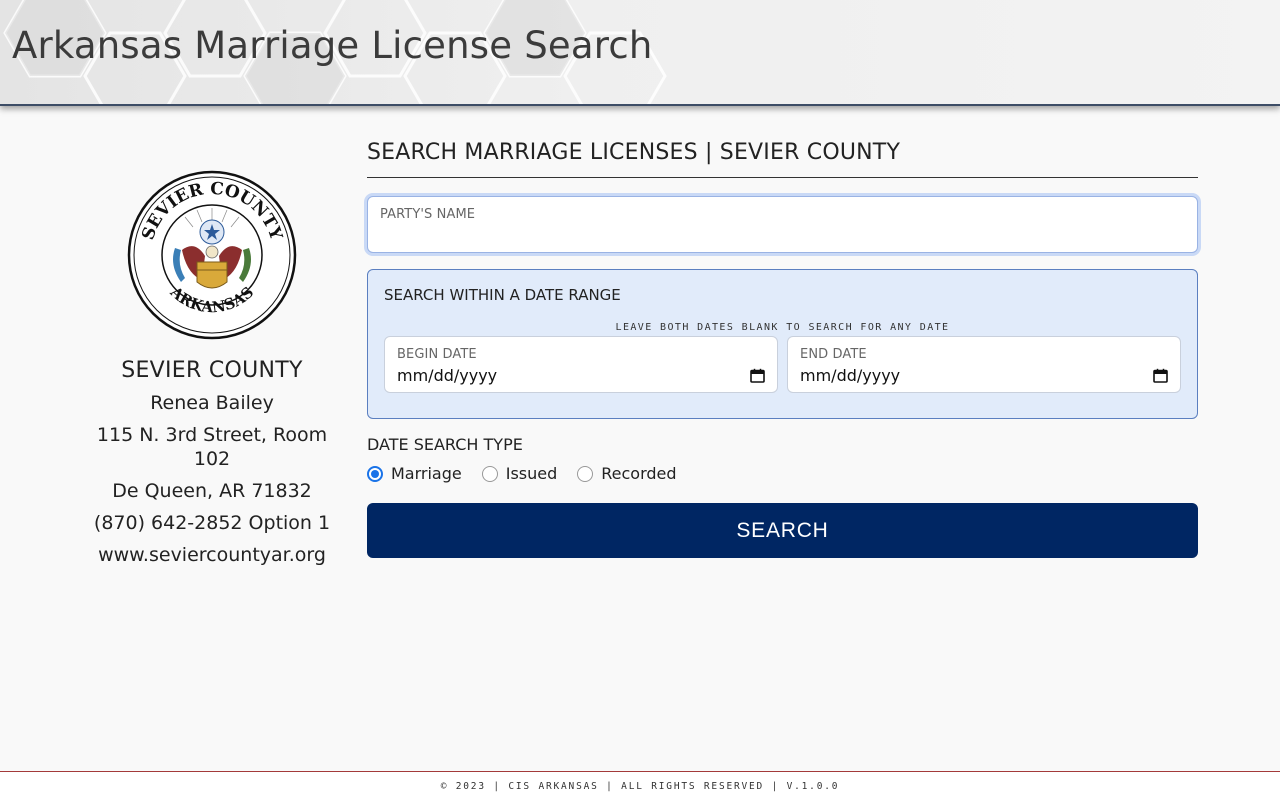 The width and height of the screenshot is (1280, 800). I want to click on county-name: SEVIER COUNTY, so click(212, 370).